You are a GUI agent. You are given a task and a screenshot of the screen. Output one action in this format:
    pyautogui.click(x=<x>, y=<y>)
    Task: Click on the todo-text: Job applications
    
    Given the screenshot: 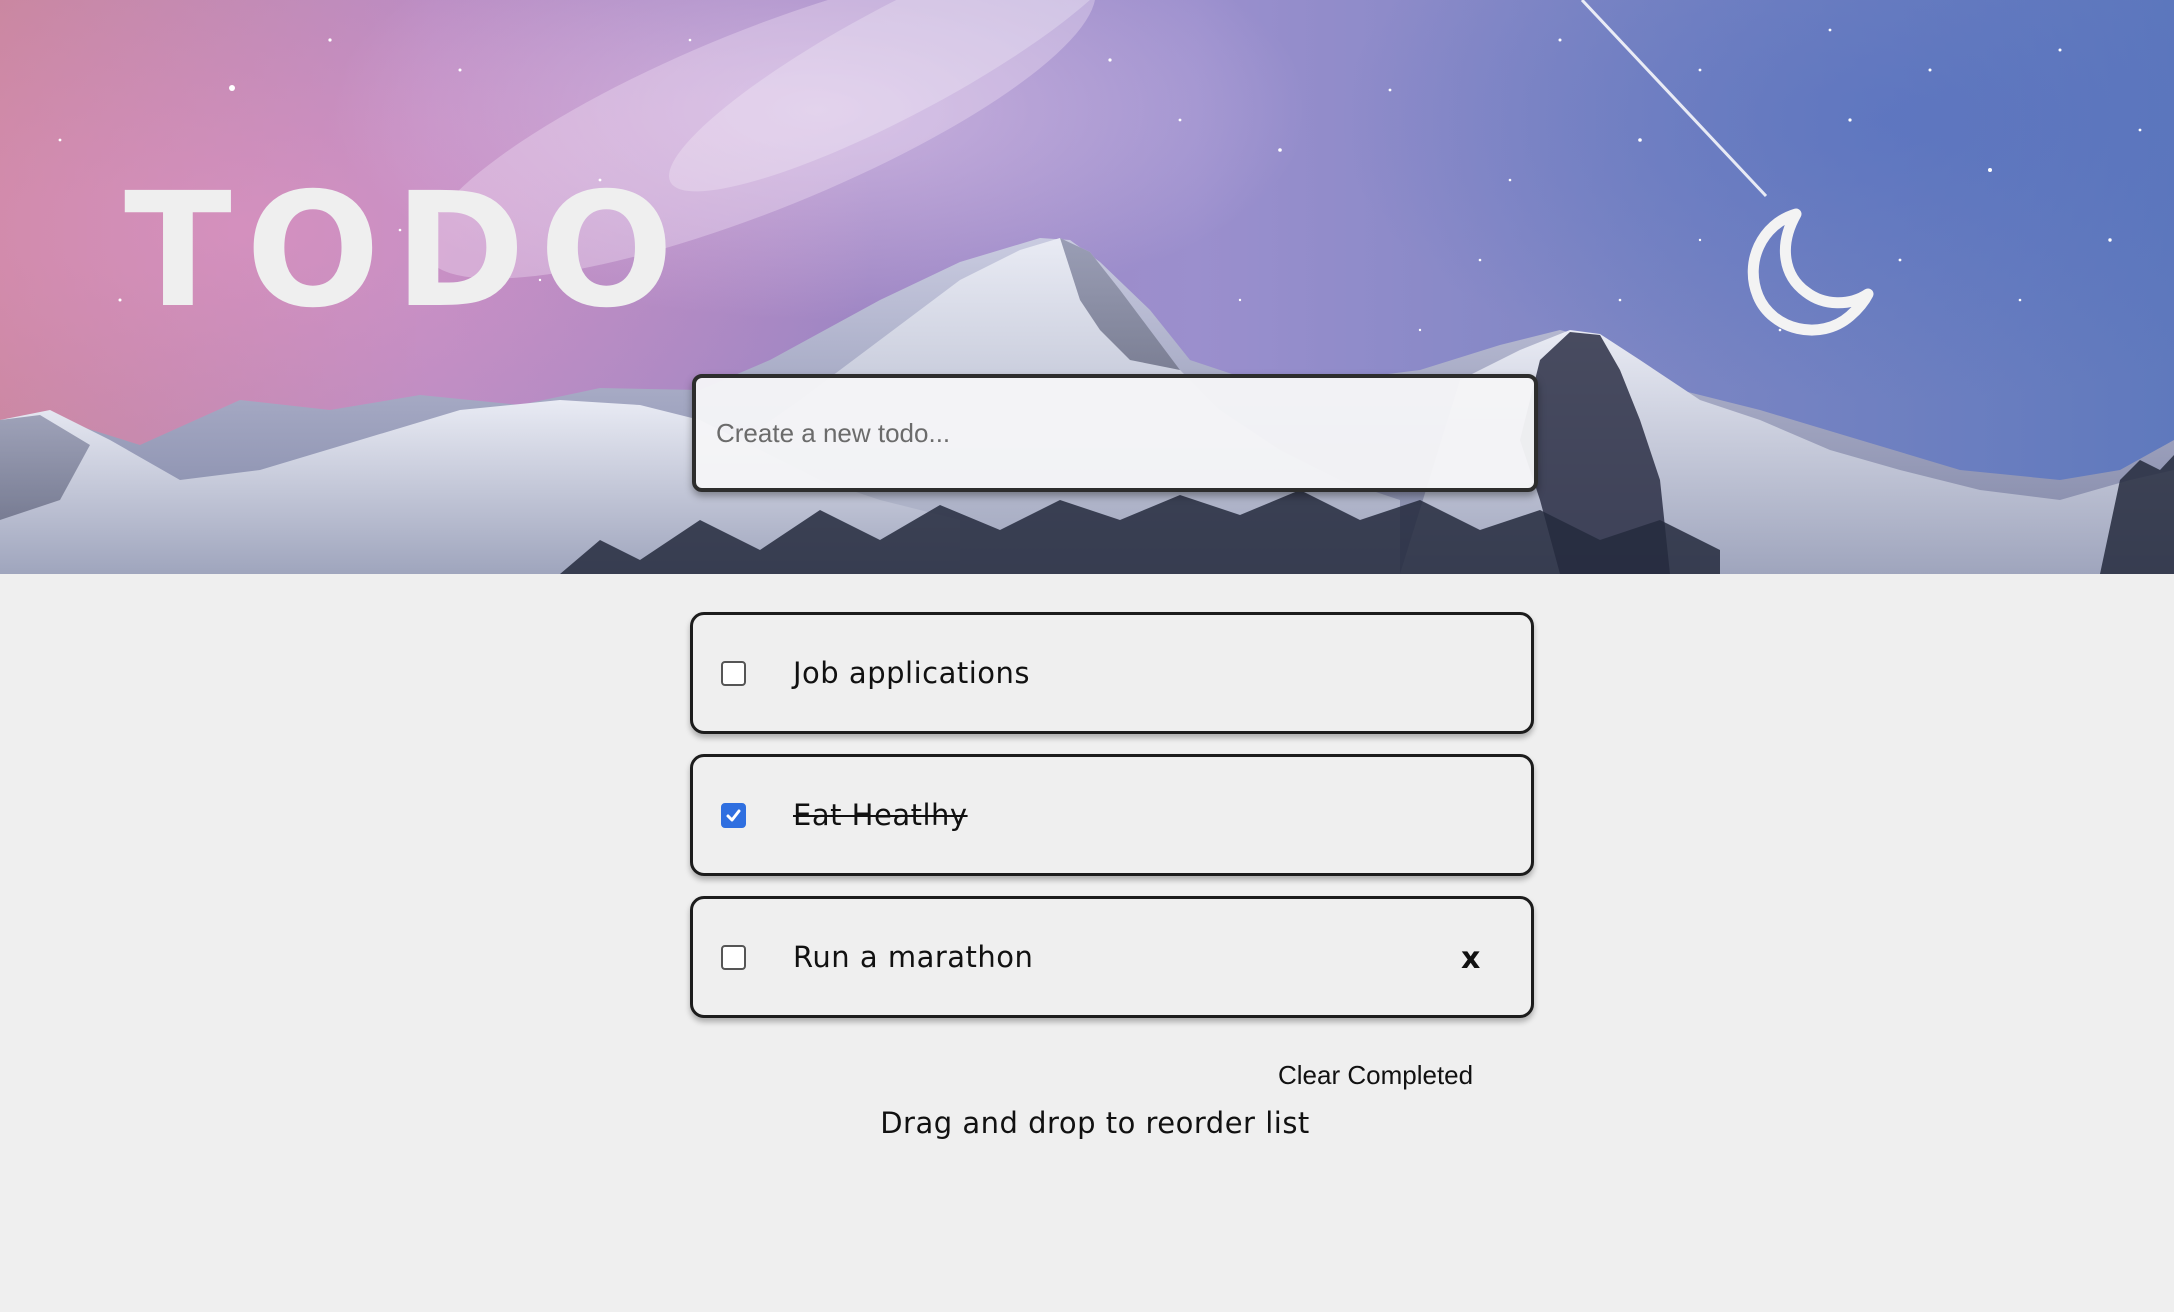 What is the action you would take?
    pyautogui.click(x=911, y=673)
    